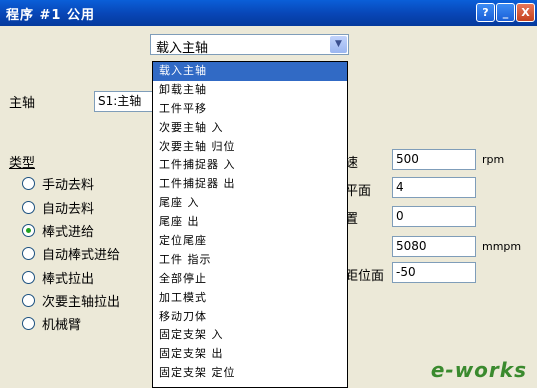 The width and height of the screenshot is (537, 388). I want to click on type-radio-option: 次要主轴拉出, so click(71, 300).